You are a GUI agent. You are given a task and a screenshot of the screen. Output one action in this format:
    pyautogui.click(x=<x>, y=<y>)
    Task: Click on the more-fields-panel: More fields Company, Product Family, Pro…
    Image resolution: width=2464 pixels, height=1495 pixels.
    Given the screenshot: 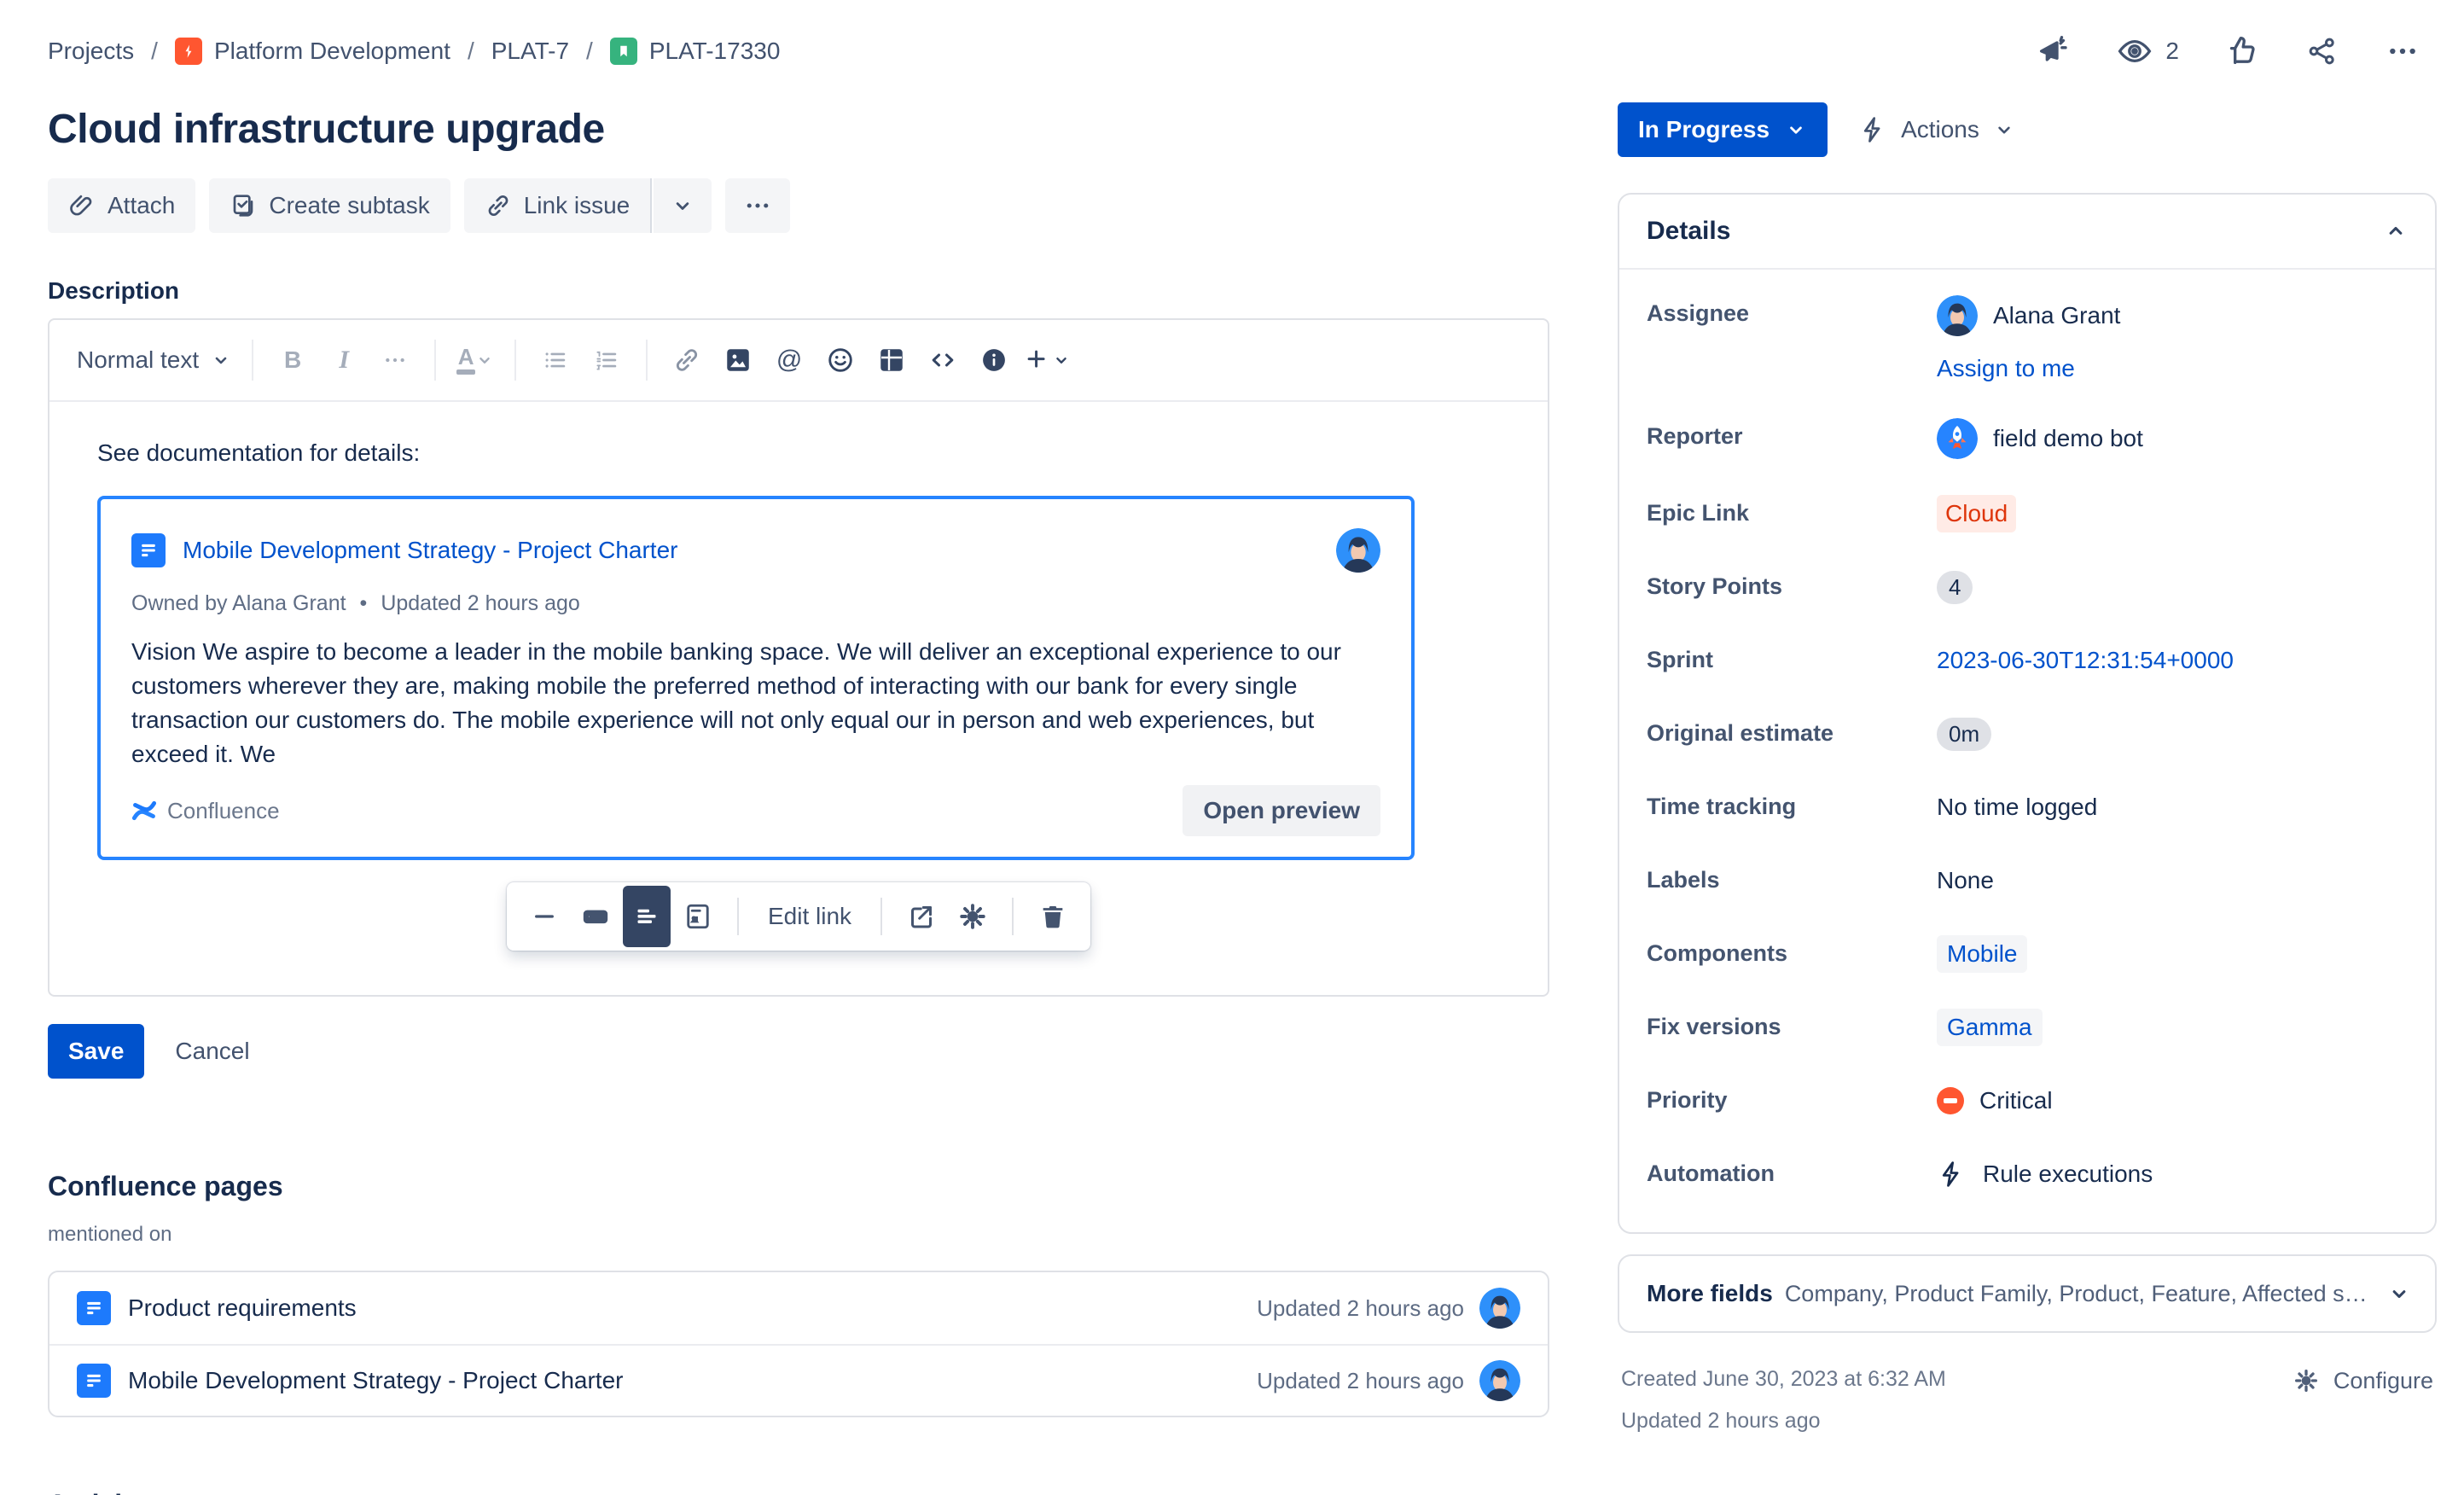 What is the action you would take?
    pyautogui.click(x=2027, y=1293)
    